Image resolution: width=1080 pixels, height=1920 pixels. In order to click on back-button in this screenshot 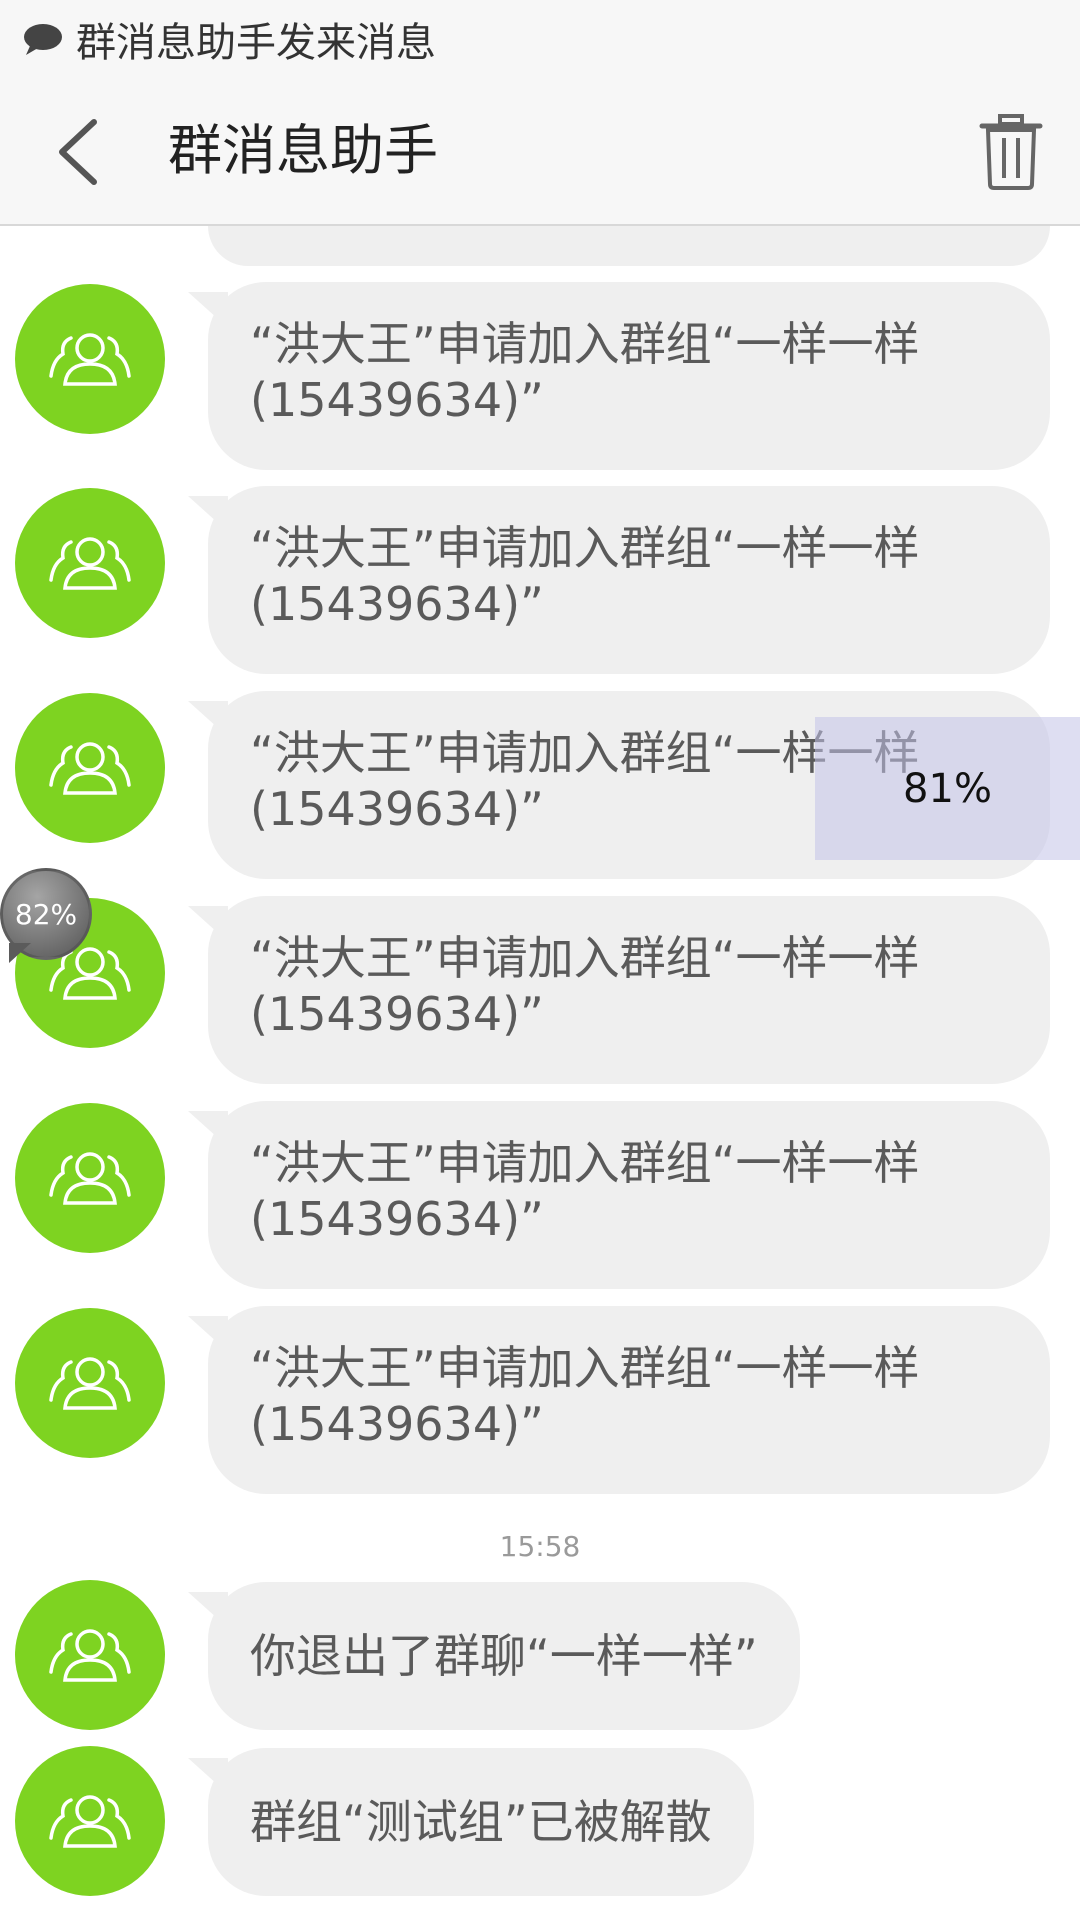, I will do `click(83, 152)`.